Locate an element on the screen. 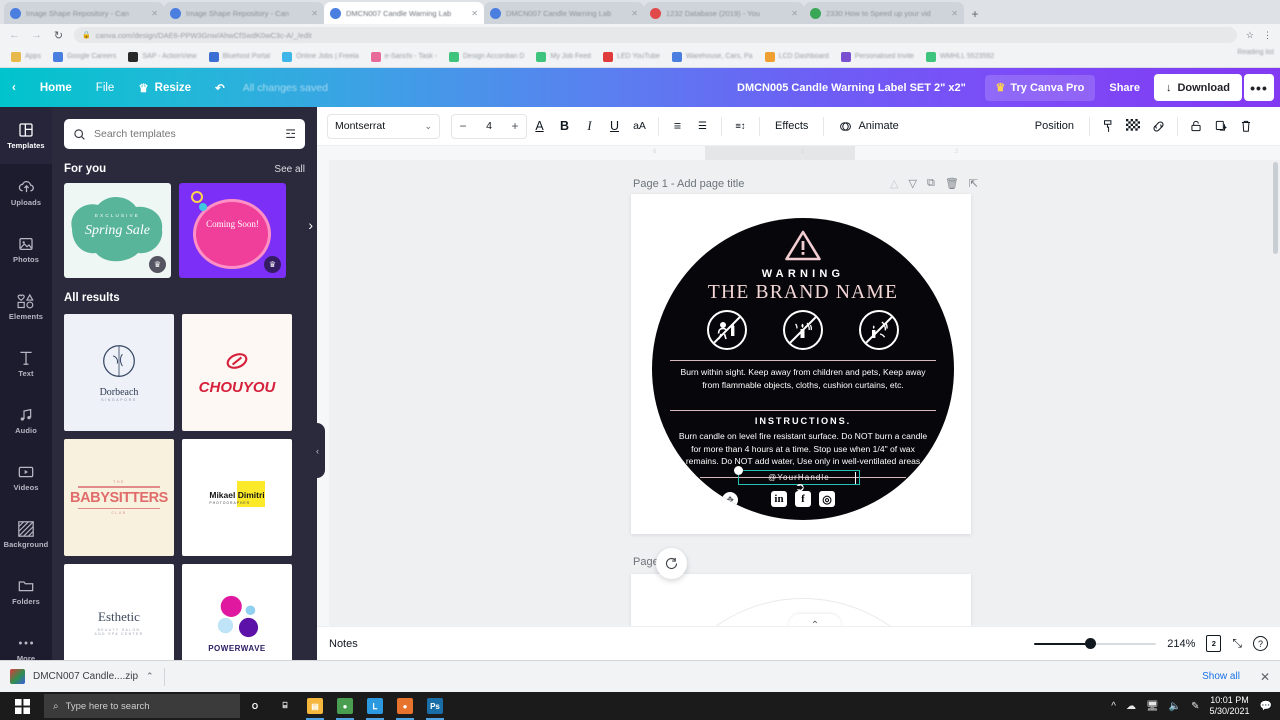 The image size is (1280, 720). linkedin-icon: in is located at coordinates (779, 499).